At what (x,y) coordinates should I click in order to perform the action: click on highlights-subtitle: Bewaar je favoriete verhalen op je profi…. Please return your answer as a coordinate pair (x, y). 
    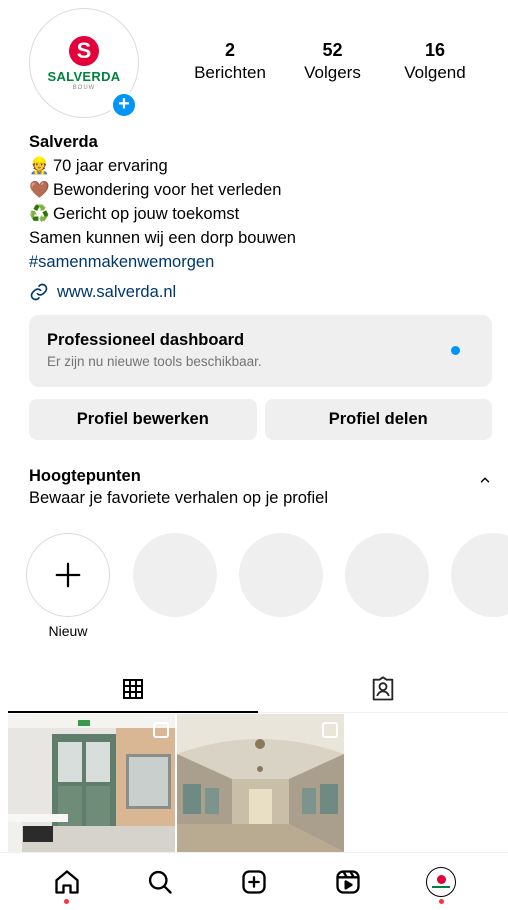
    Looking at the image, I should click on (179, 498).